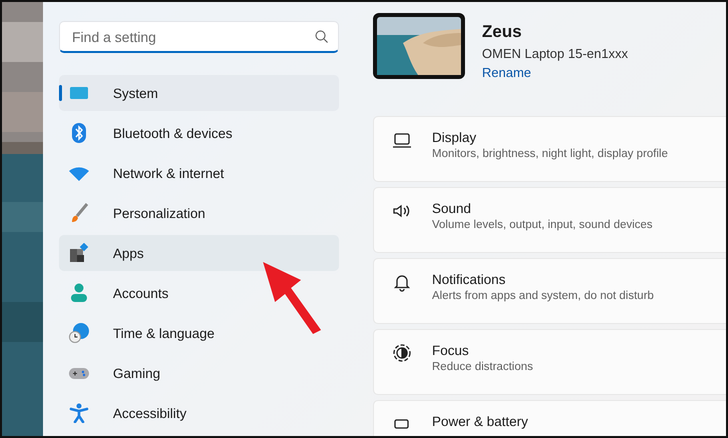 Image resolution: width=728 pixels, height=438 pixels. What do you see at coordinates (79, 253) in the screenshot?
I see `apps-icon` at bounding box center [79, 253].